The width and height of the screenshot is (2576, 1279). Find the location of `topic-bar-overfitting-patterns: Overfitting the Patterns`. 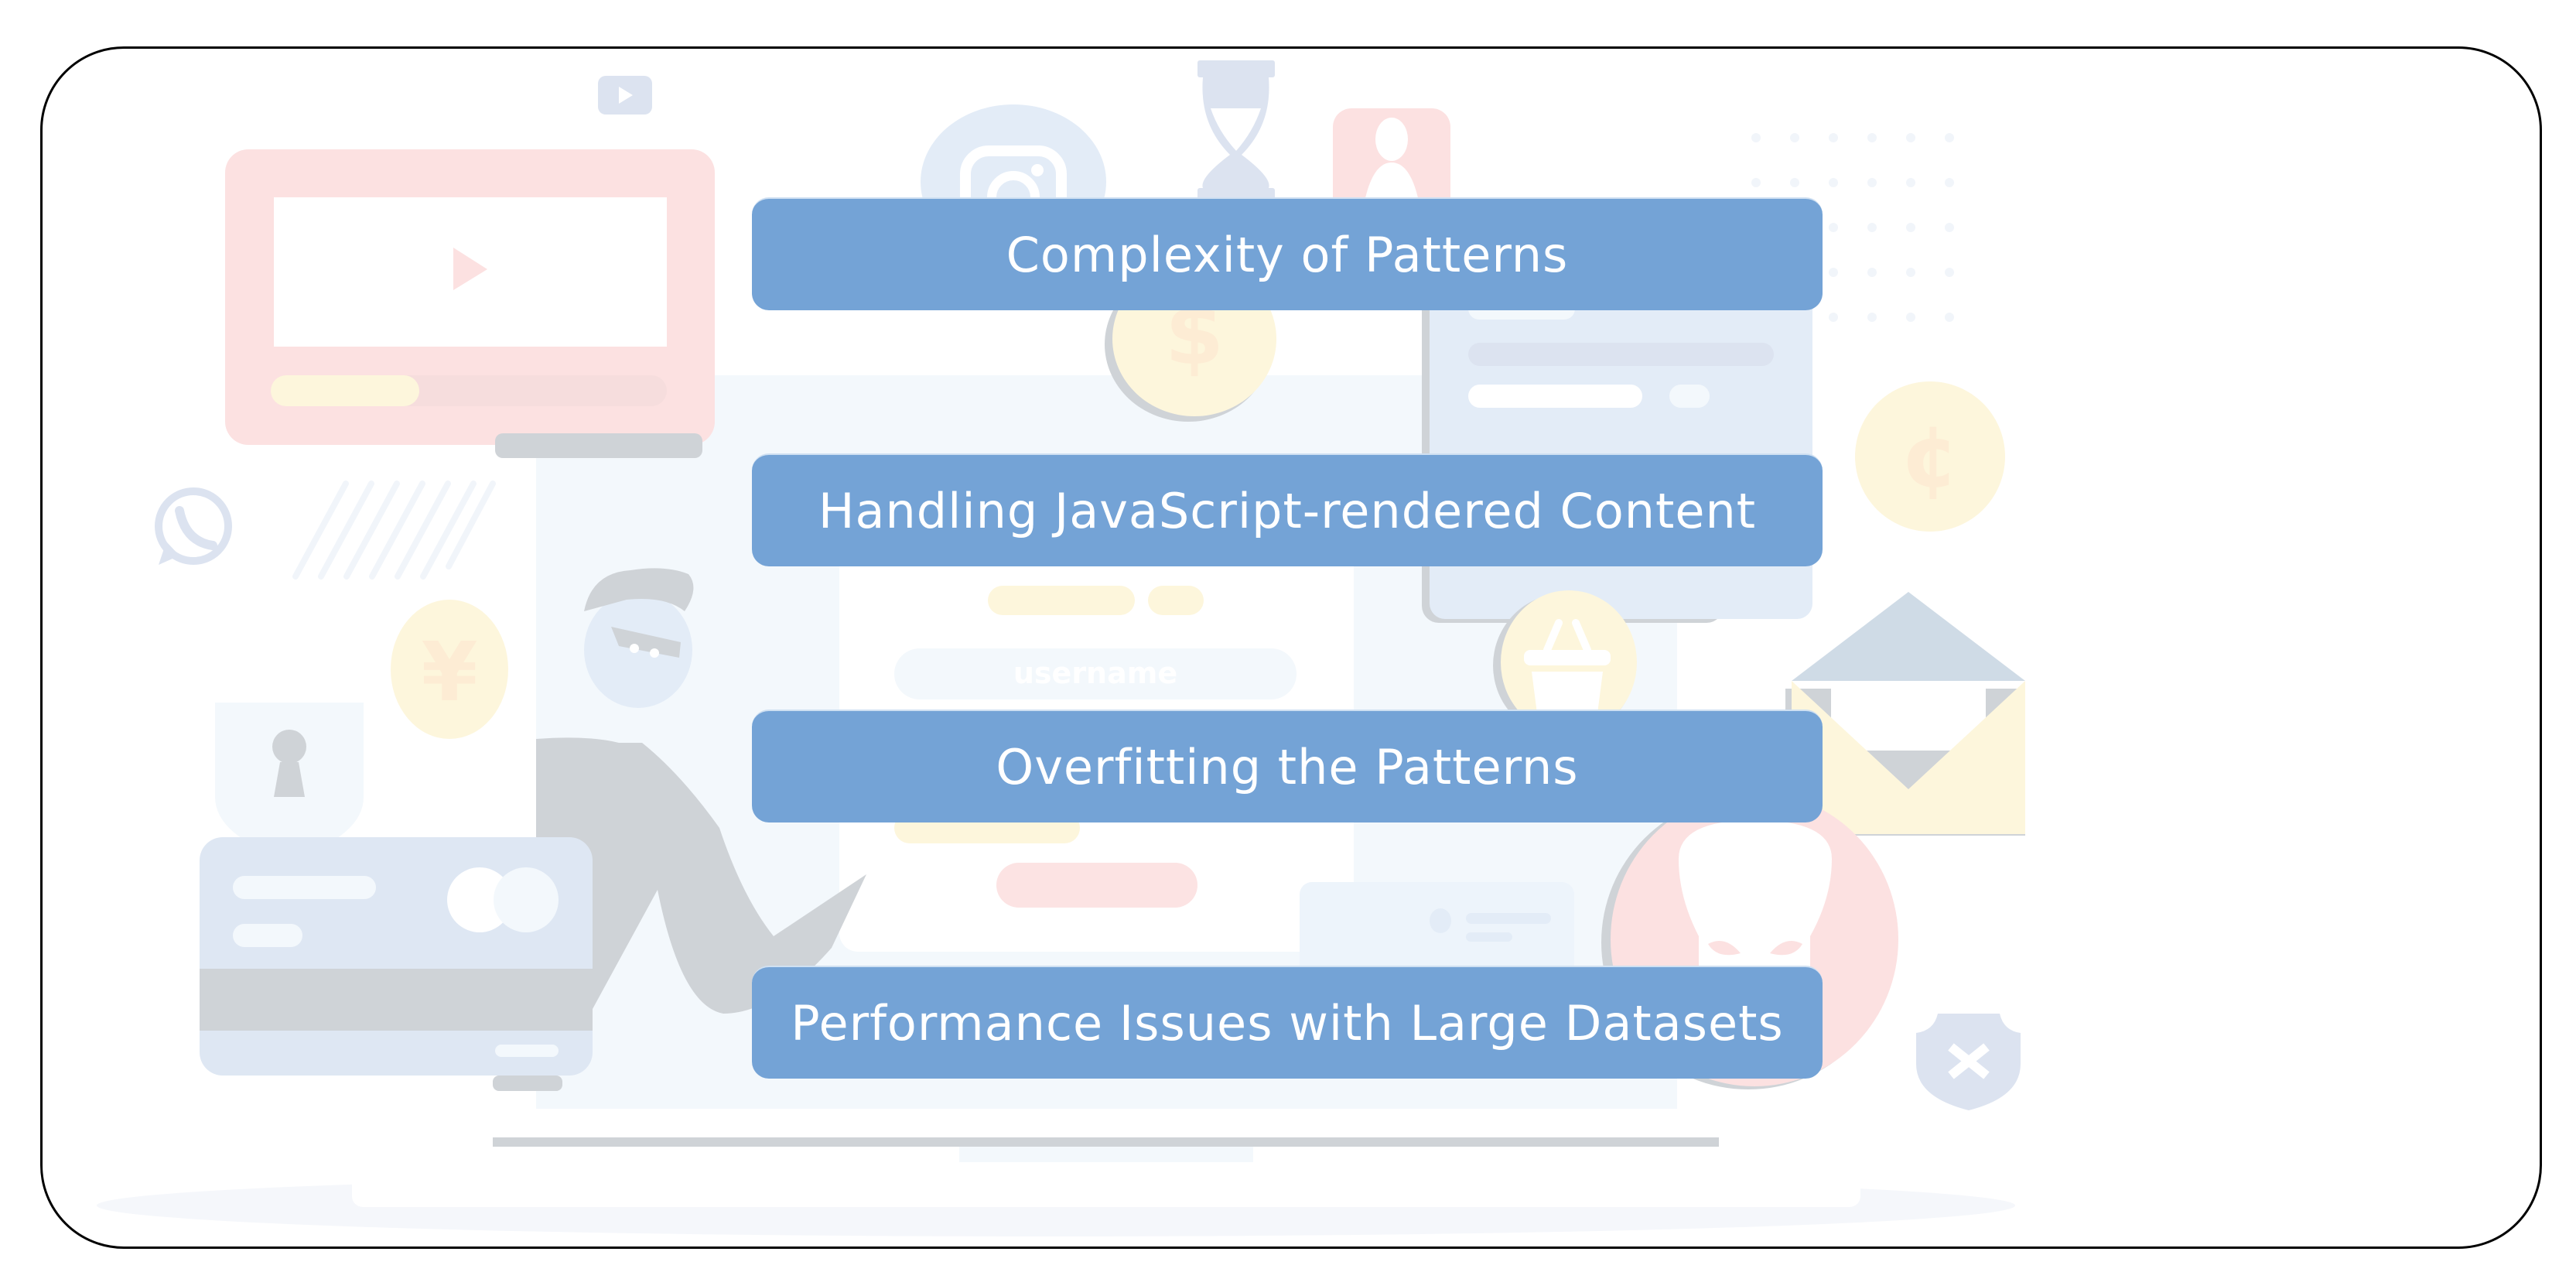

topic-bar-overfitting-patterns: Overfitting the Patterns is located at coordinates (1287, 766).